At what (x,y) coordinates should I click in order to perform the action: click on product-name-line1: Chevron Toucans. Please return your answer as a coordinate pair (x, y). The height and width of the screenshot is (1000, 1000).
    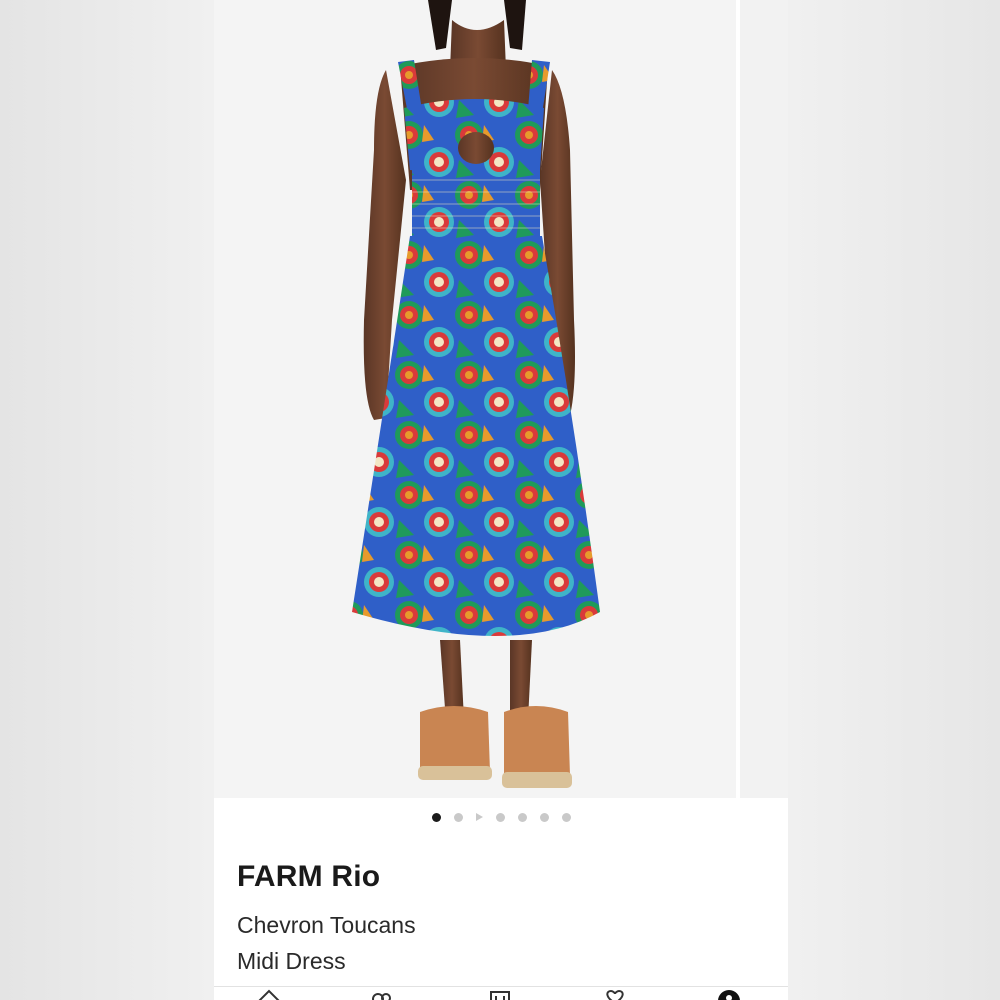
    Looking at the image, I should click on (326, 925).